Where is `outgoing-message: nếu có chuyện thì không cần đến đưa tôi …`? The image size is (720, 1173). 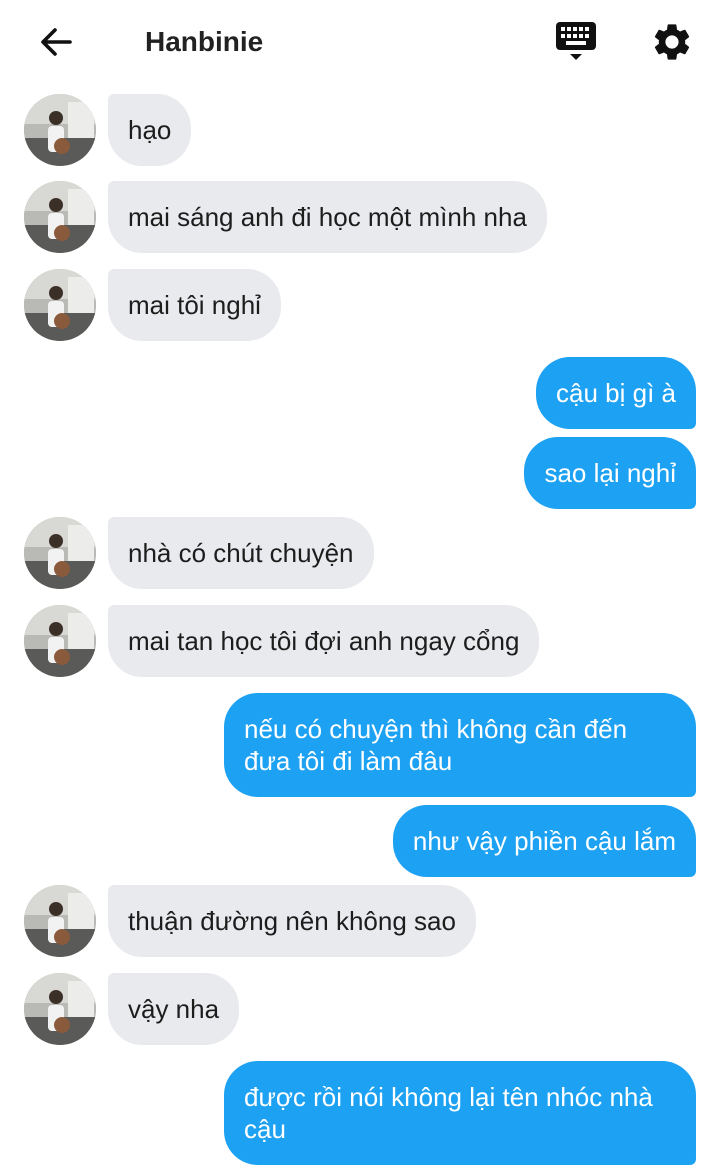
outgoing-message: nếu có chuyện thì không cần đến đưa tôi … is located at coordinates (460, 745).